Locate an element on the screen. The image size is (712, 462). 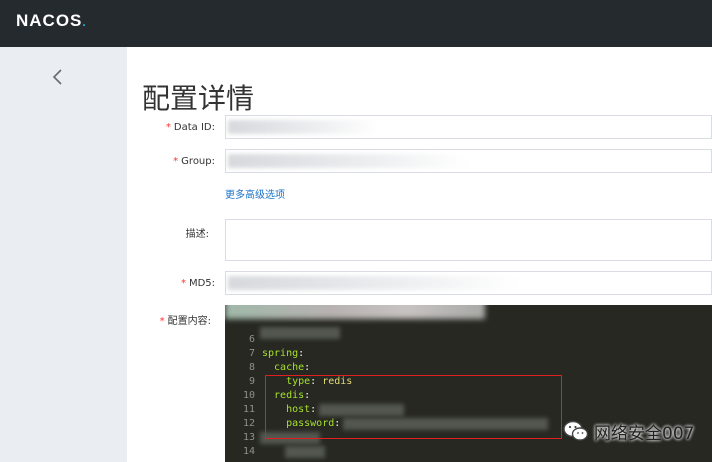
nacos-logo: NACOS. is located at coordinates (51, 21).